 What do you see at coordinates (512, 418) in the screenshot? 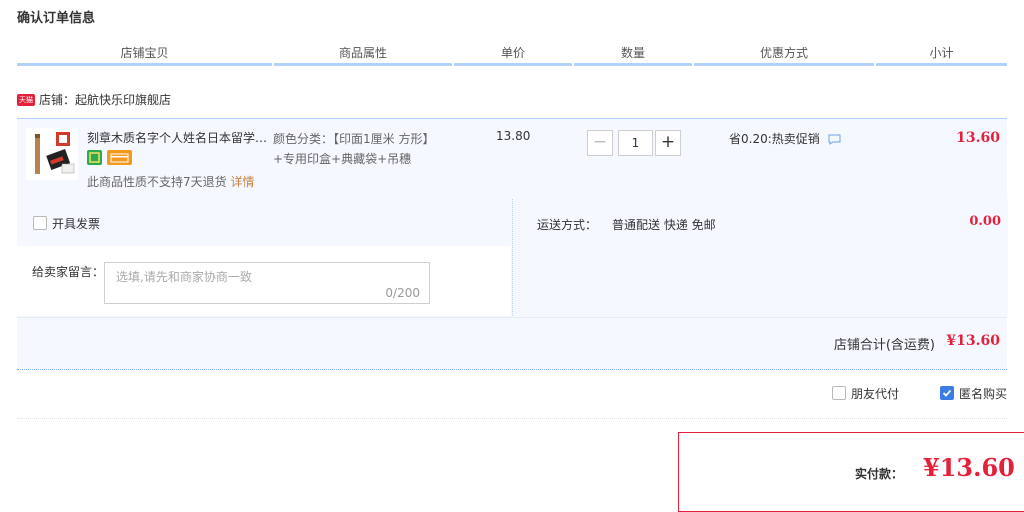
I see `section-divider` at bounding box center [512, 418].